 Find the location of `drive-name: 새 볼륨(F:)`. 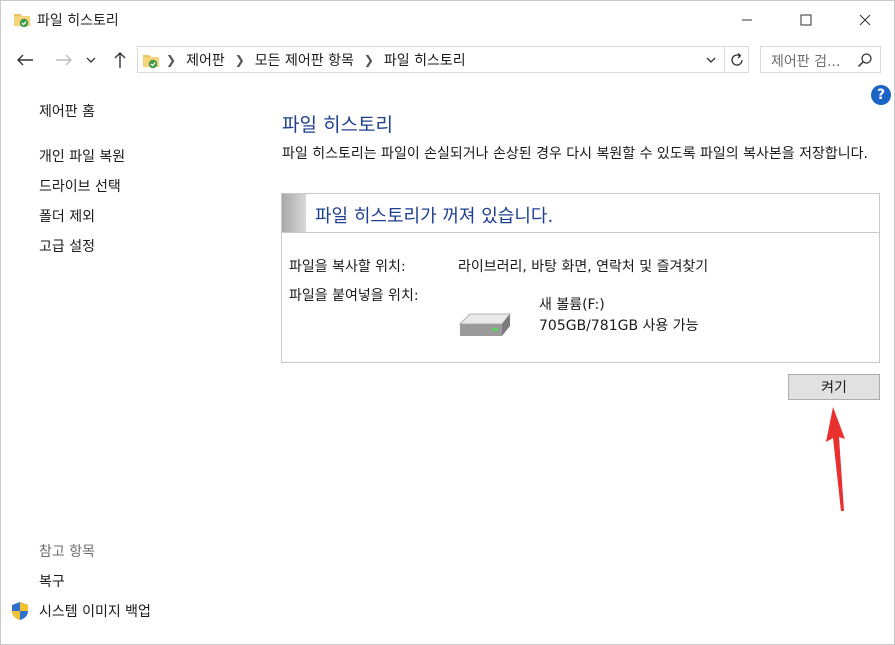

drive-name: 새 볼륨(F:) is located at coordinates (572, 305).